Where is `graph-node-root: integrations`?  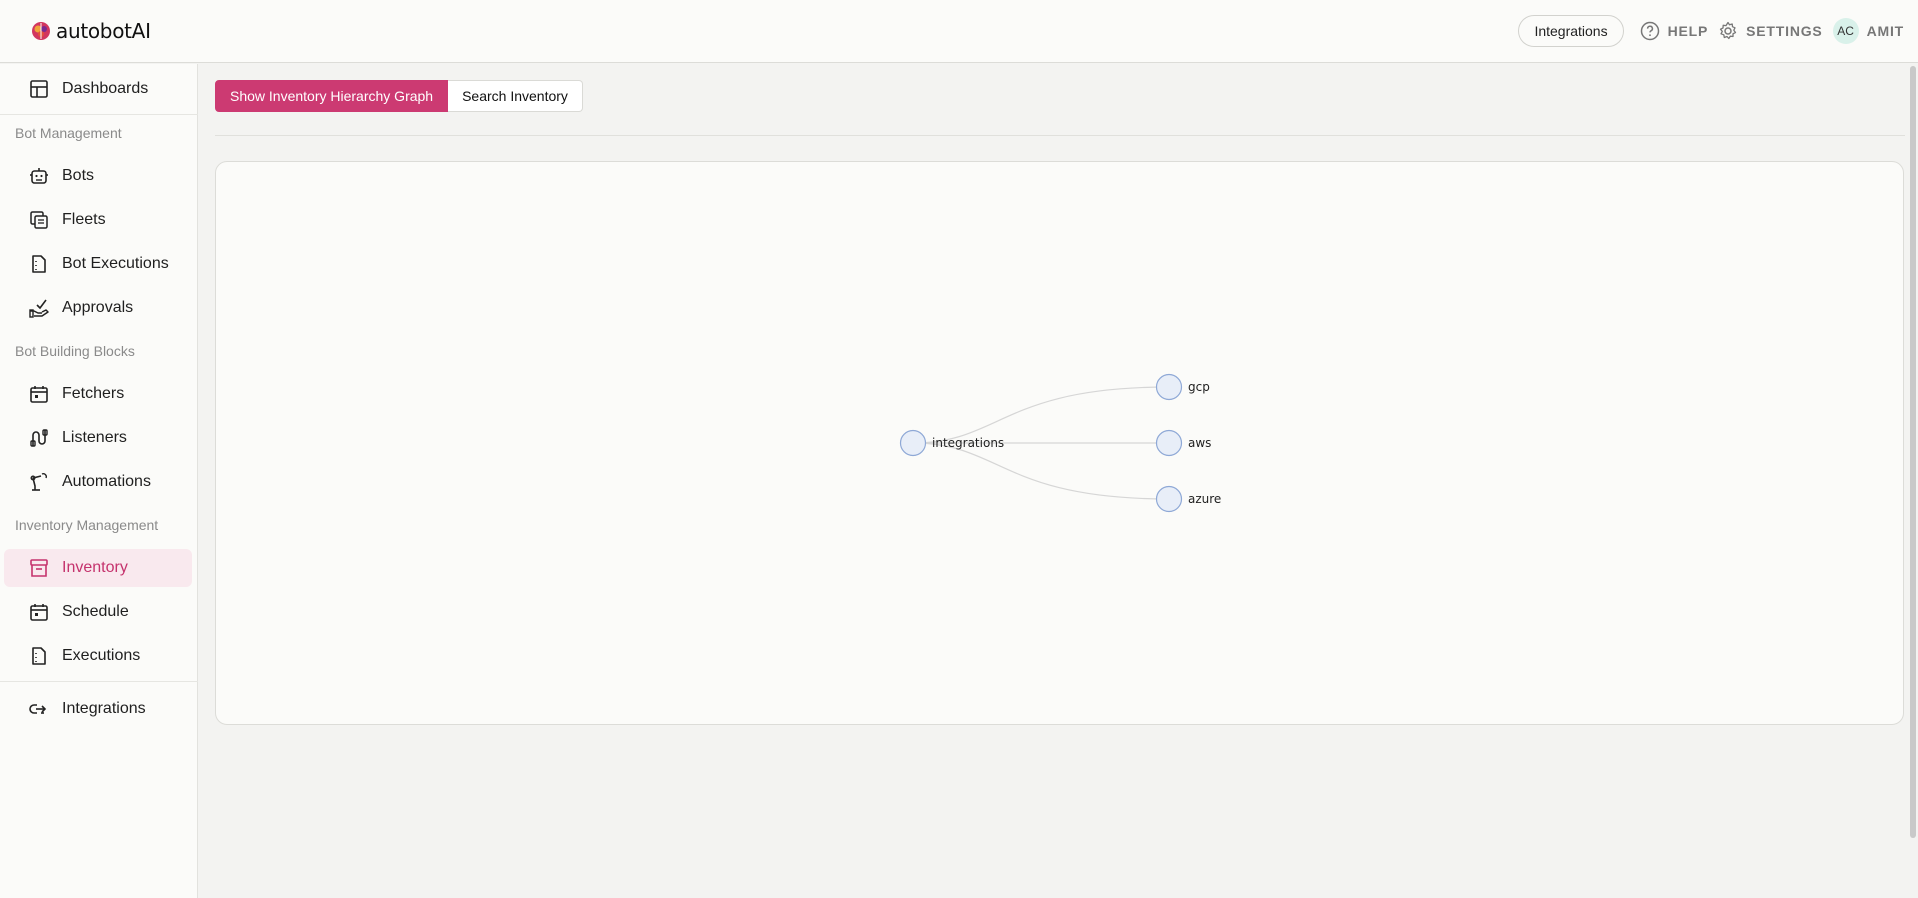
graph-node-root: integrations is located at coordinates (952, 443).